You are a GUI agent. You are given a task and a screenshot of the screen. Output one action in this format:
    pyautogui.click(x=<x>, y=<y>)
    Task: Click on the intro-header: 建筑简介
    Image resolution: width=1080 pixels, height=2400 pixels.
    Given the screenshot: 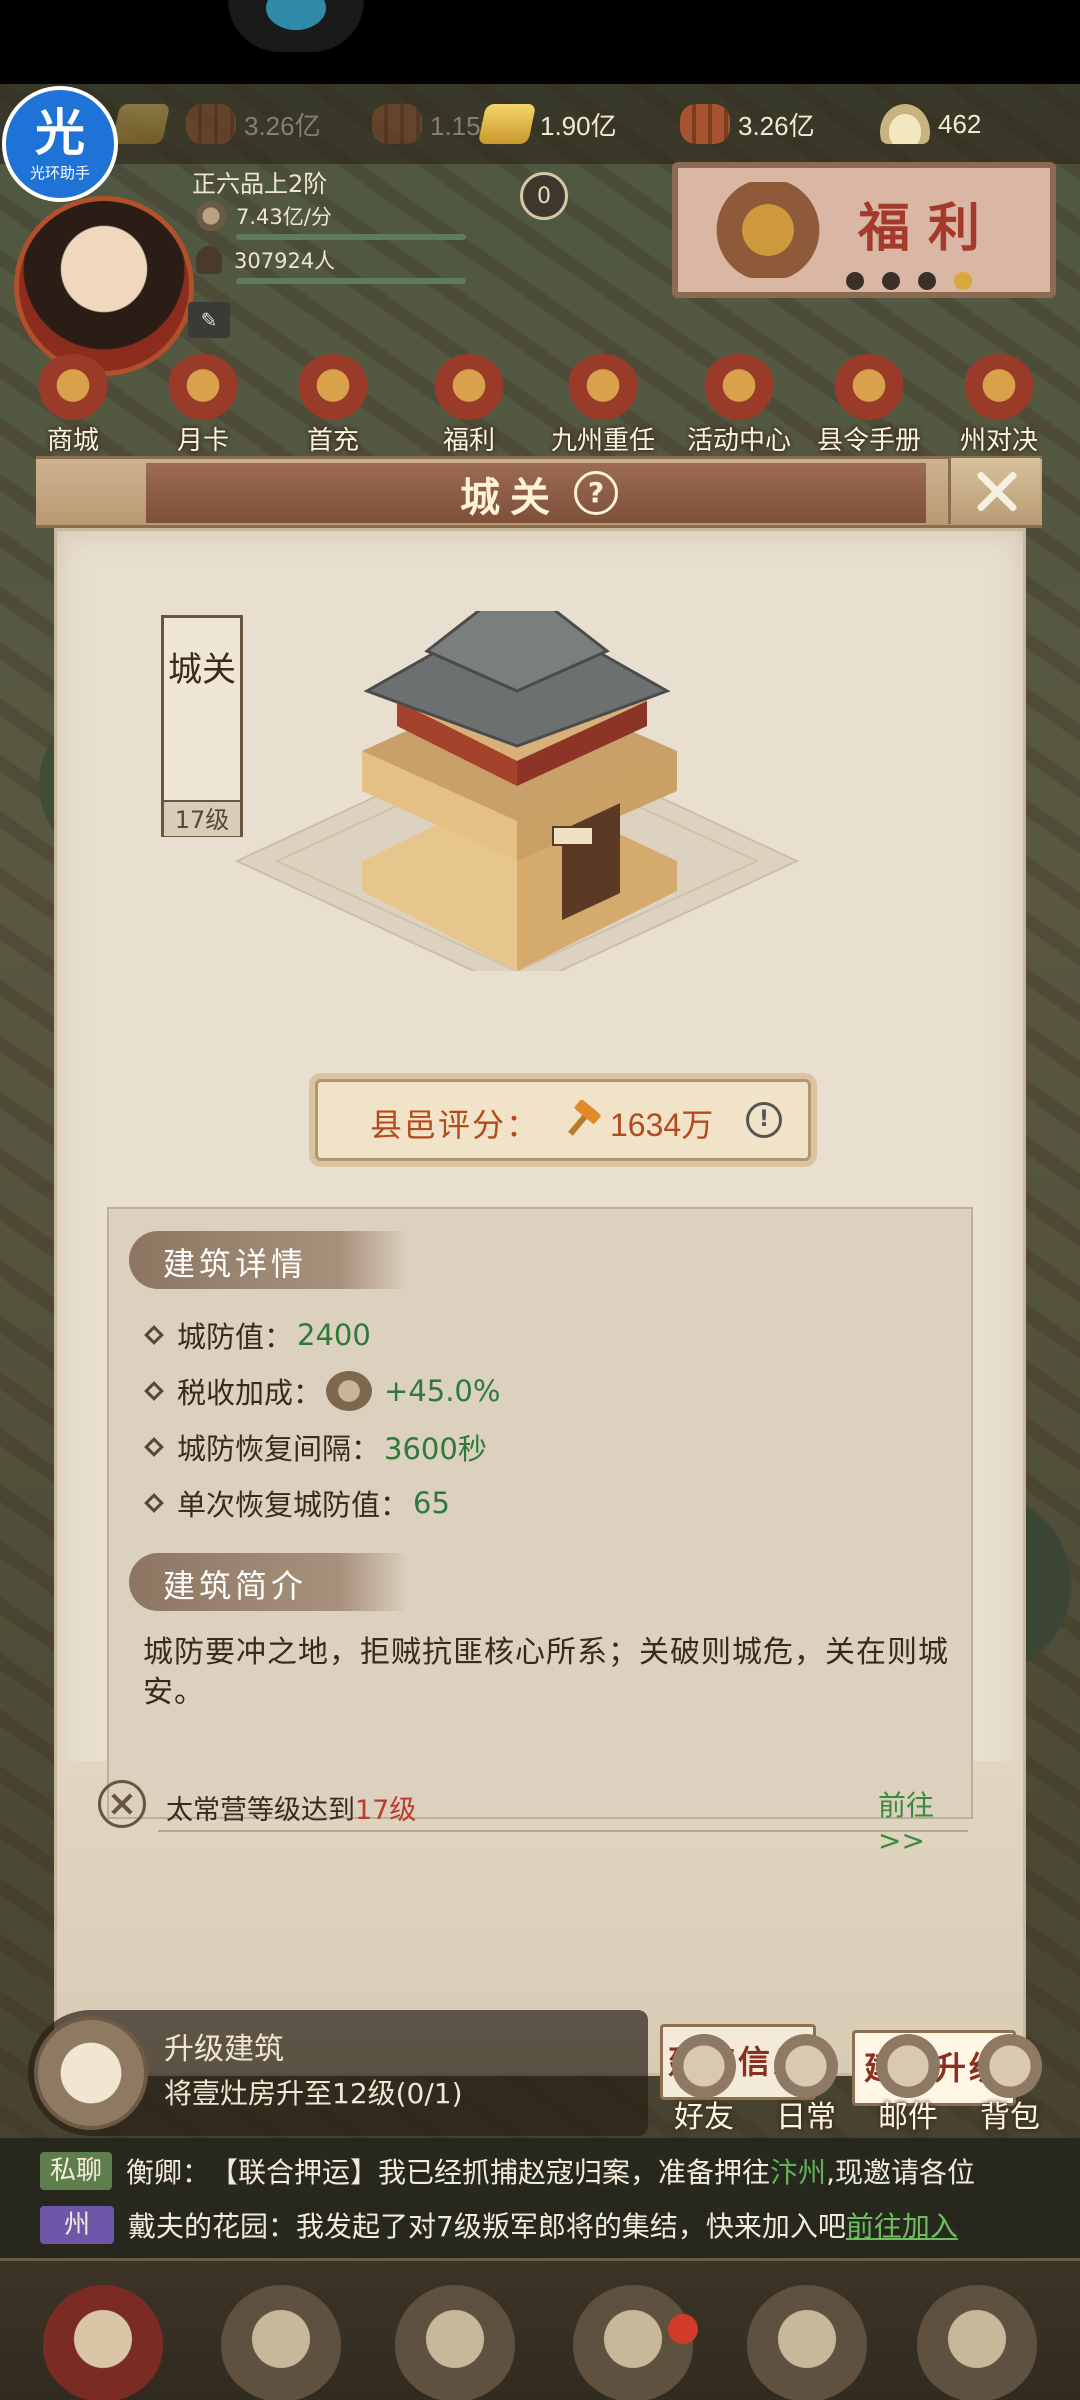 What is the action you would take?
    pyautogui.click(x=269, y=1582)
    